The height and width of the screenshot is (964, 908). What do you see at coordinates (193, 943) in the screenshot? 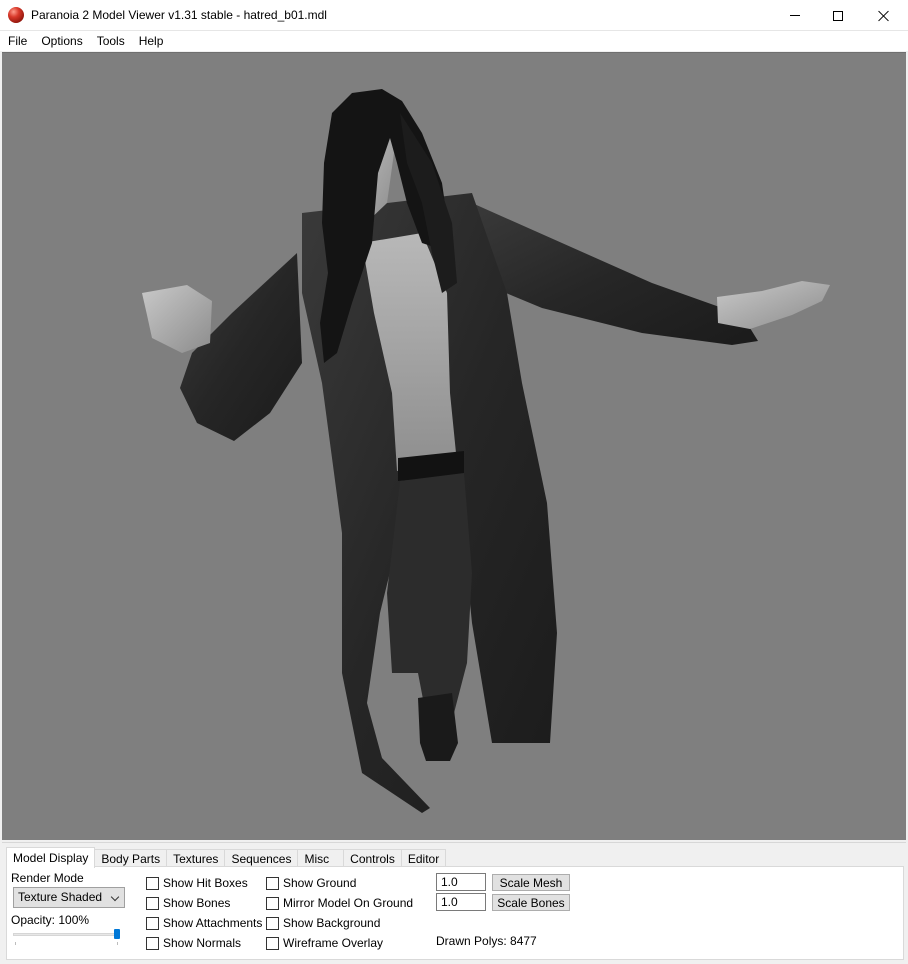
I see `show-normals-checkbox: Show Normals` at bounding box center [193, 943].